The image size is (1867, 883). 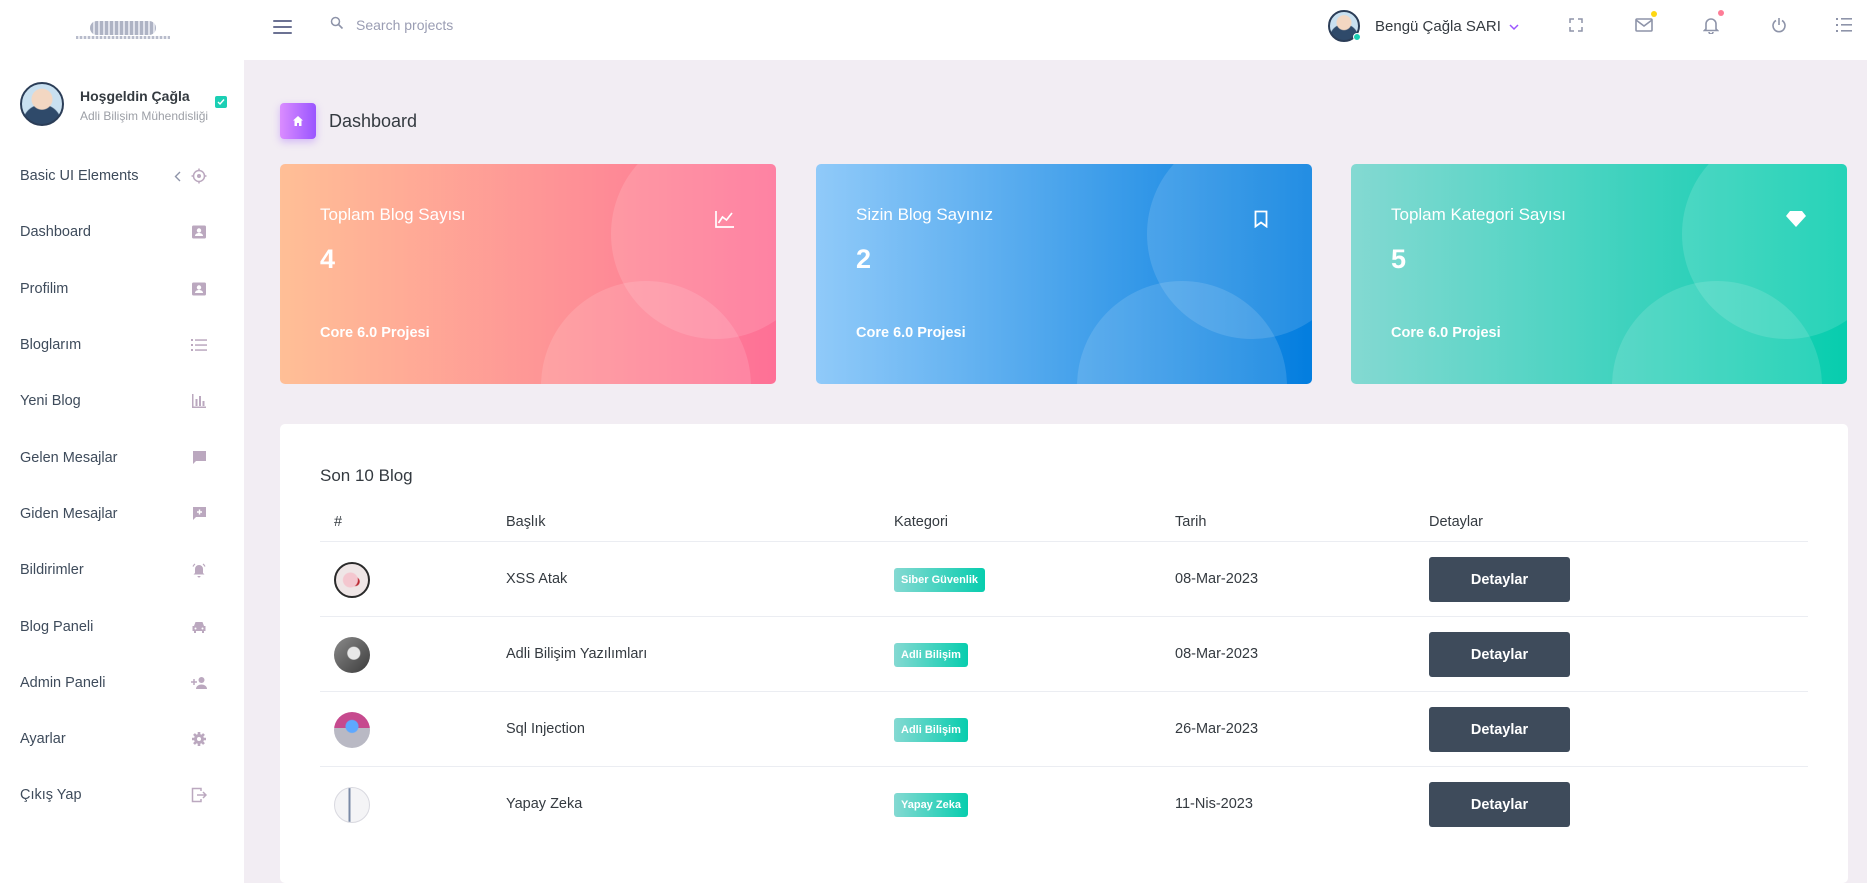 What do you see at coordinates (925, 214) in the screenshot?
I see `stat-card-title: Sizin Blog Sayınız` at bounding box center [925, 214].